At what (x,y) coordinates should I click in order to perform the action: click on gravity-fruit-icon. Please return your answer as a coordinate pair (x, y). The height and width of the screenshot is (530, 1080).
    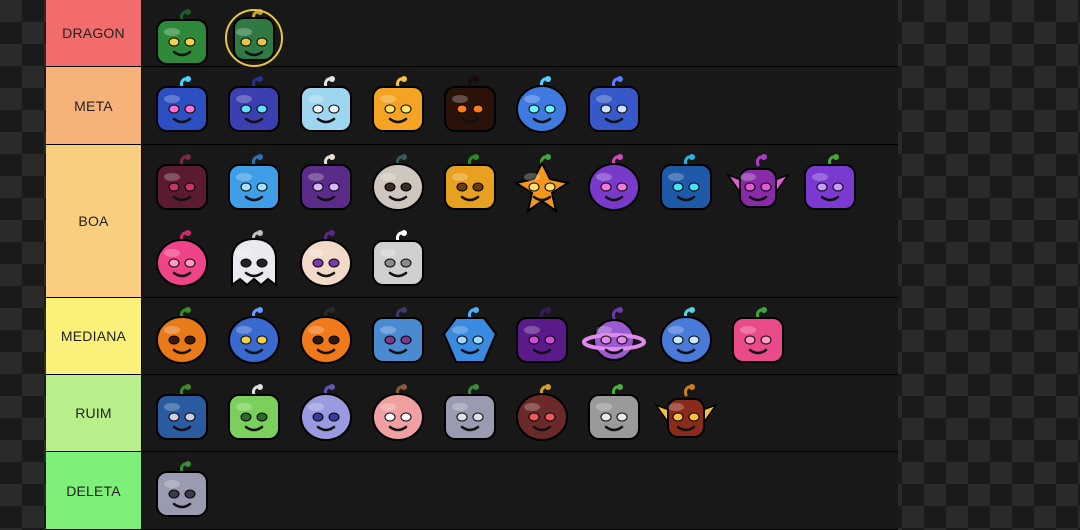
    Looking at the image, I should click on (470, 336).